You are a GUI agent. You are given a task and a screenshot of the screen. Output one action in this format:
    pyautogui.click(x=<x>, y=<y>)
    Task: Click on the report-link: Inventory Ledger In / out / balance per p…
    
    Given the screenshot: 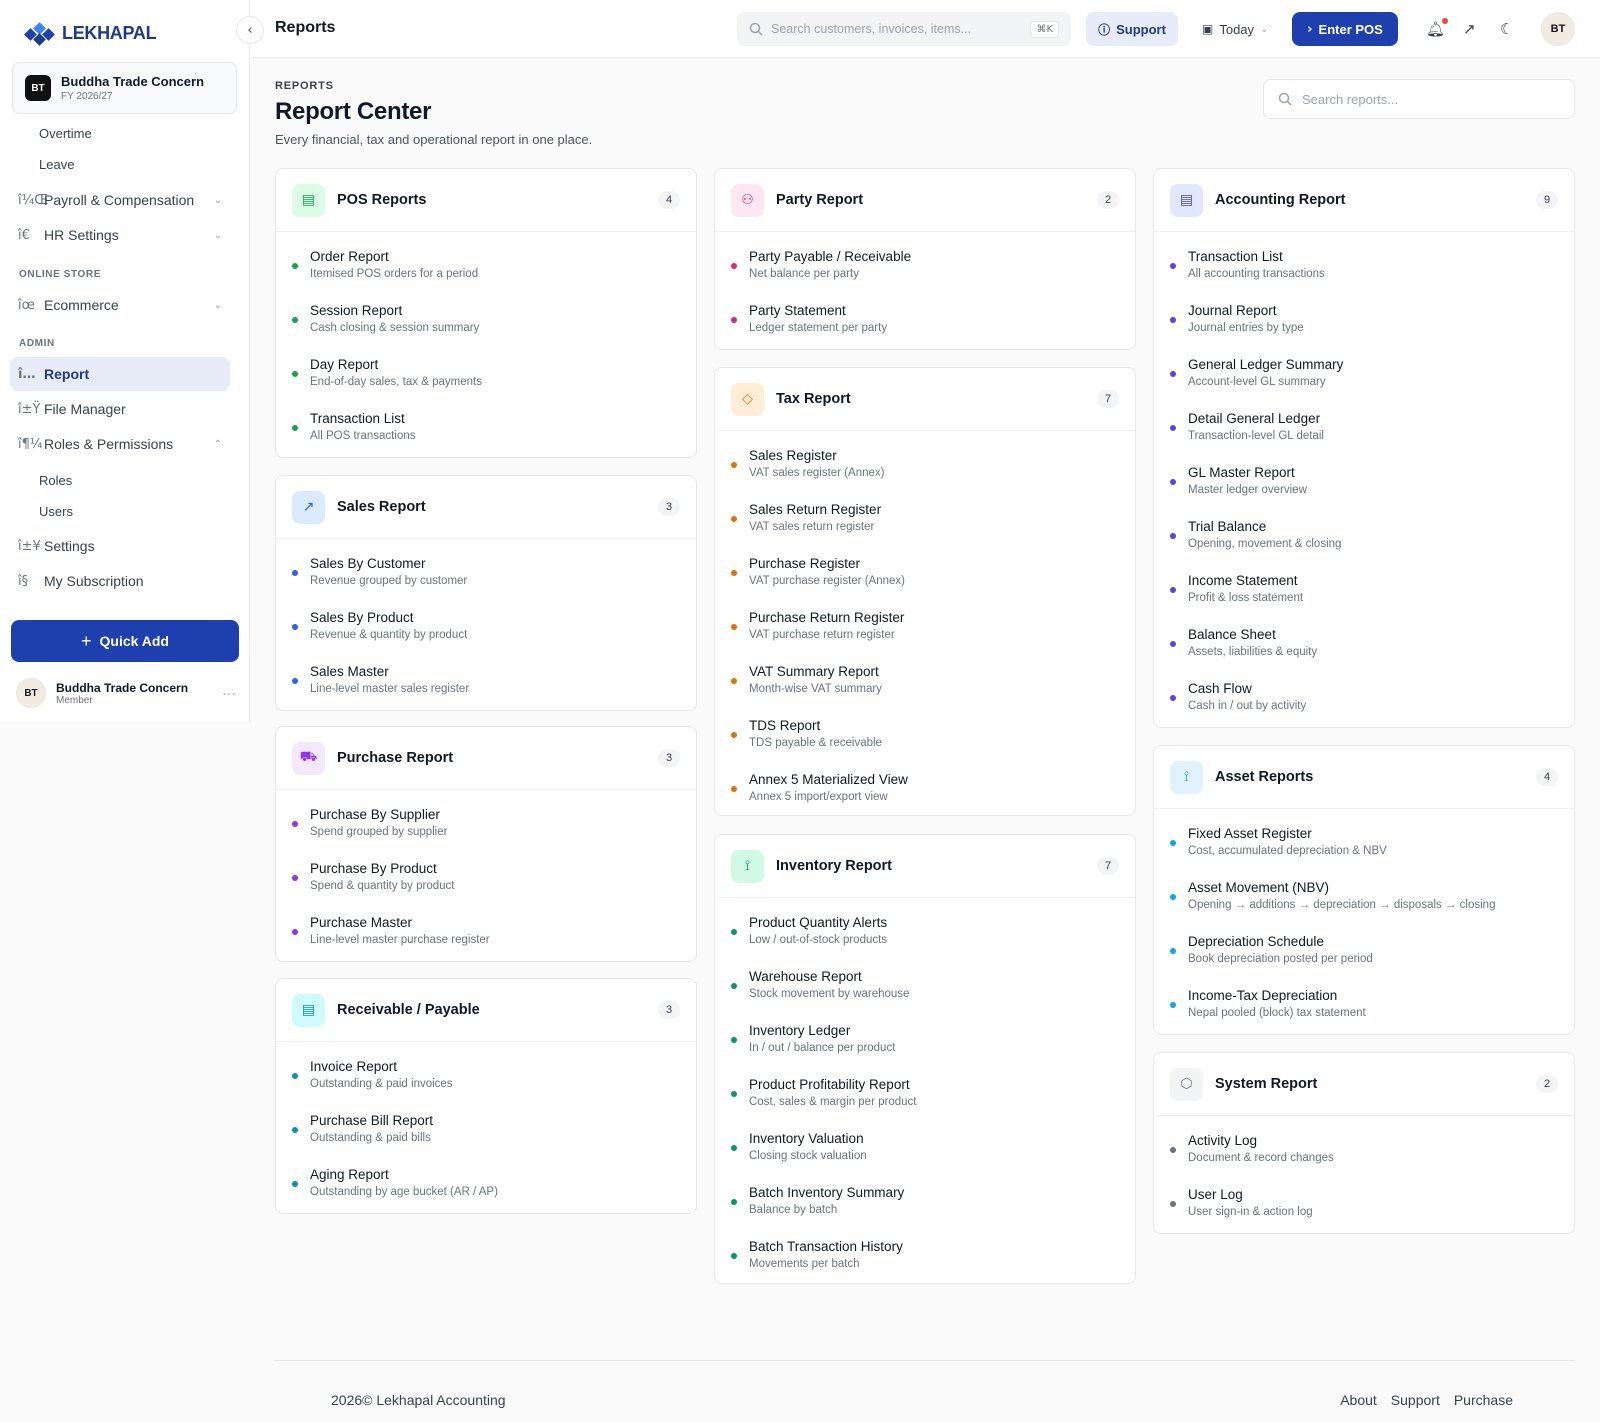 What is the action you would take?
    pyautogui.click(x=925, y=1037)
    